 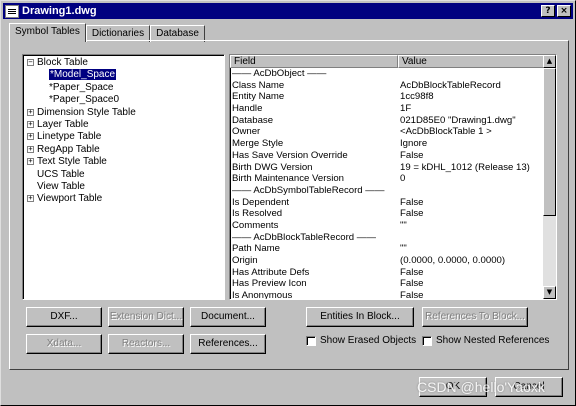 What do you see at coordinates (258, 97) in the screenshot?
I see `field-cell: Entity Name` at bounding box center [258, 97].